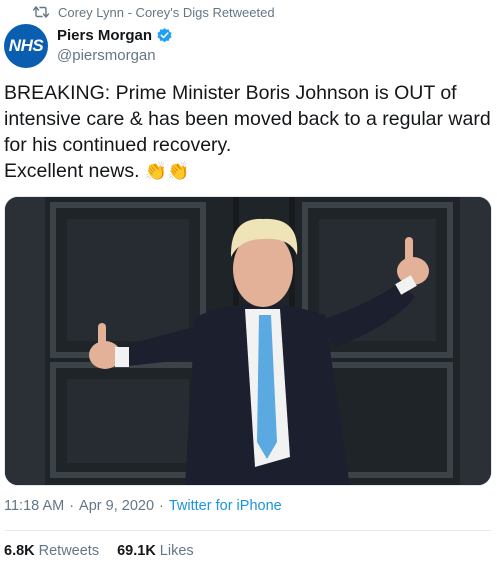 This screenshot has width=497, height=565. Describe the element at coordinates (34, 506) in the screenshot. I see `tweet-time: 11:18 AM` at that location.